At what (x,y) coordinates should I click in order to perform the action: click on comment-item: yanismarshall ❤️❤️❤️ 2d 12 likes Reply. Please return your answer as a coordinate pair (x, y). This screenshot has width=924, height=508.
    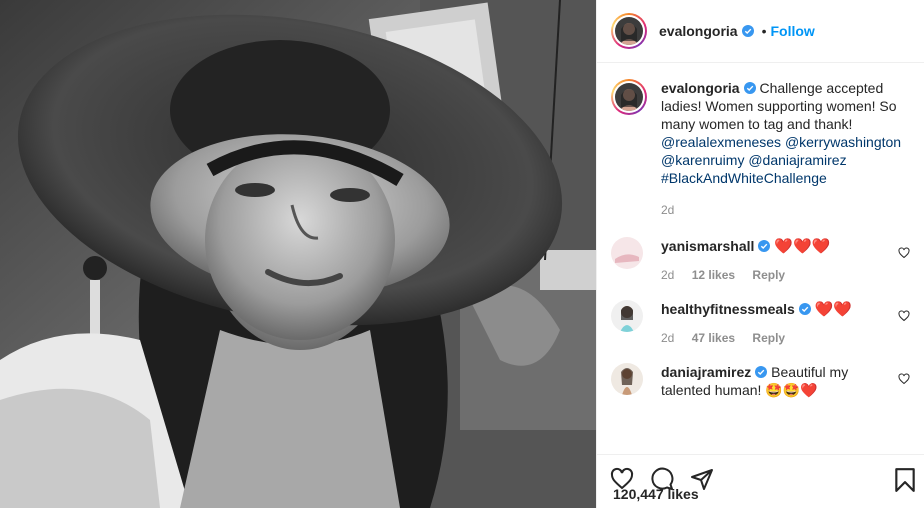
    Looking at the image, I should click on (760, 260).